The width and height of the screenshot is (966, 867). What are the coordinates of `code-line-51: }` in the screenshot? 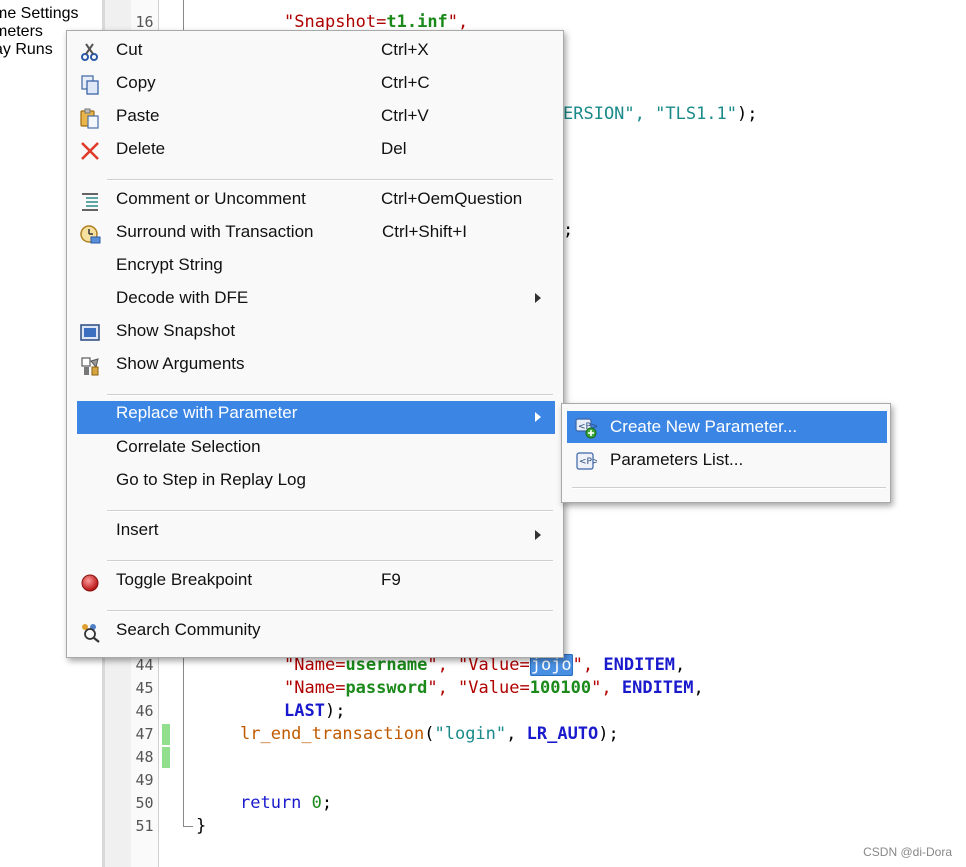 It's located at (201, 826).